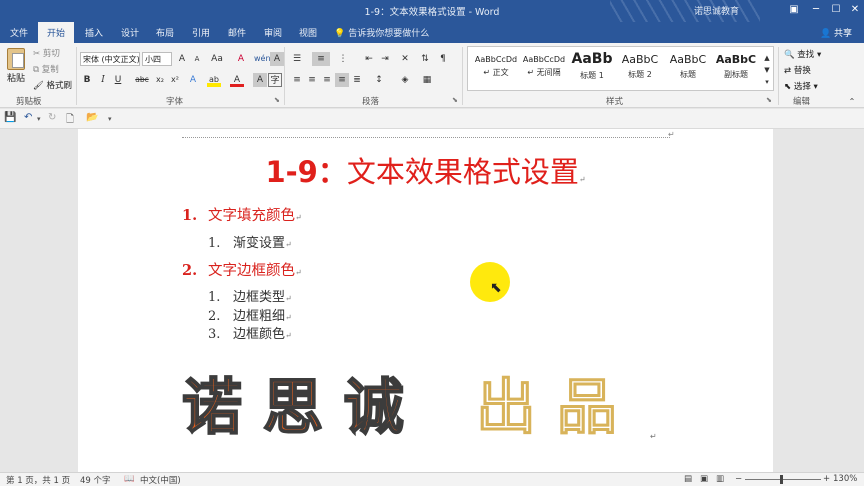  Describe the element at coordinates (767, 82) in the screenshot. I see `styles-more-icon: ▾` at that location.